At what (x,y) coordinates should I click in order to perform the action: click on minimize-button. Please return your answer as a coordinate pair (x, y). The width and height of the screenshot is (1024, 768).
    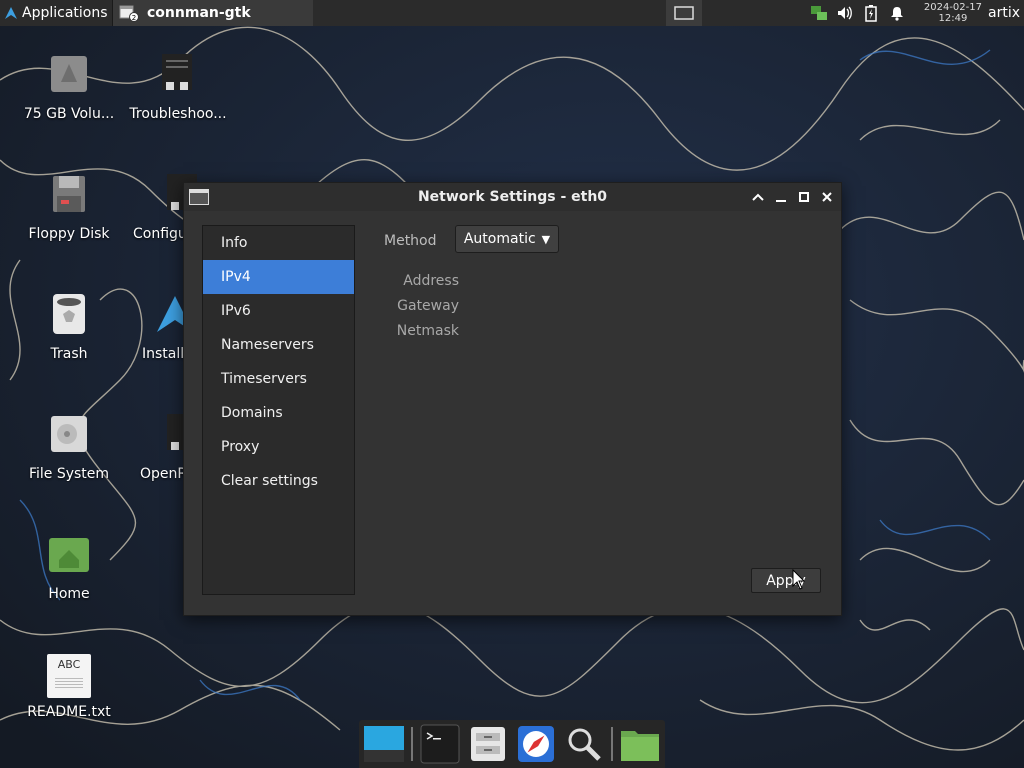
    Looking at the image, I should click on (780, 196).